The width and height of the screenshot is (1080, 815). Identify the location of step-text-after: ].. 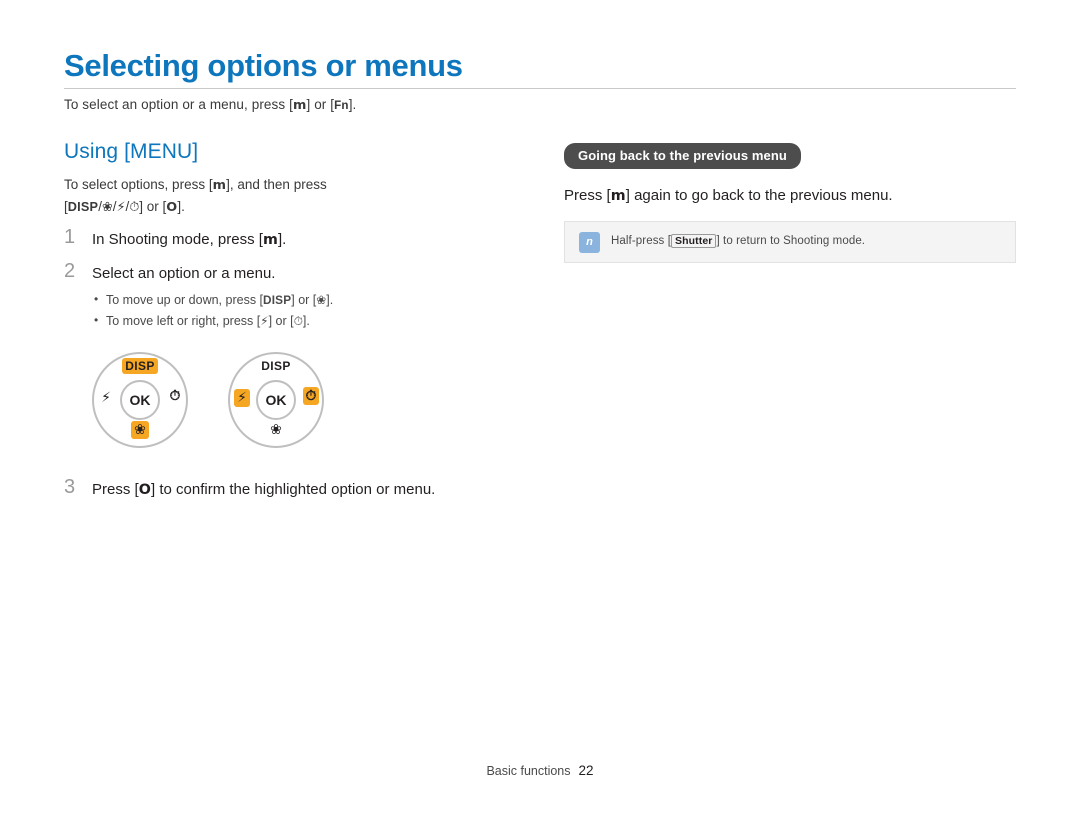
(282, 239).